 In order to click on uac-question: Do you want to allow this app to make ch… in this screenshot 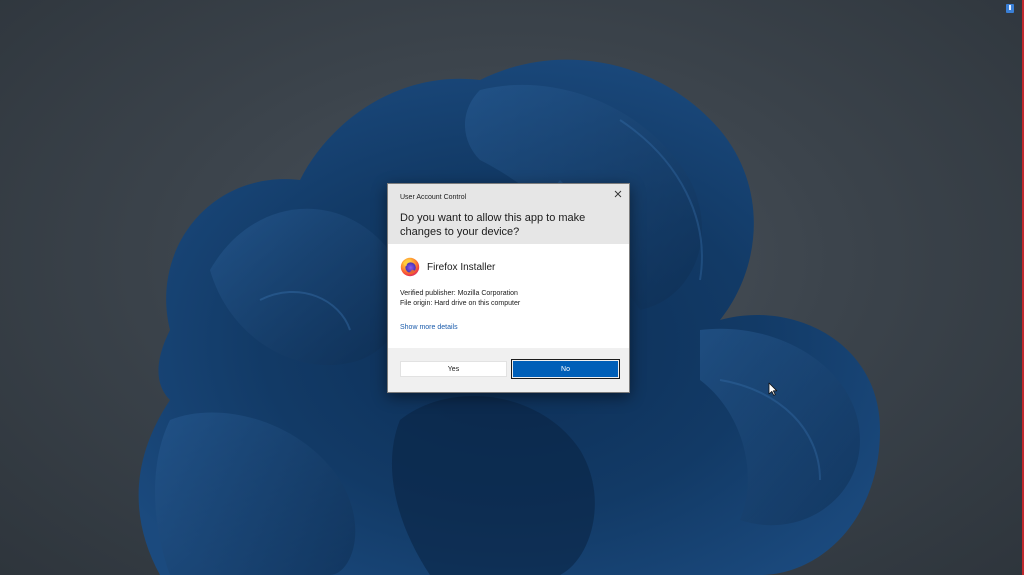, I will do `click(493, 225)`.